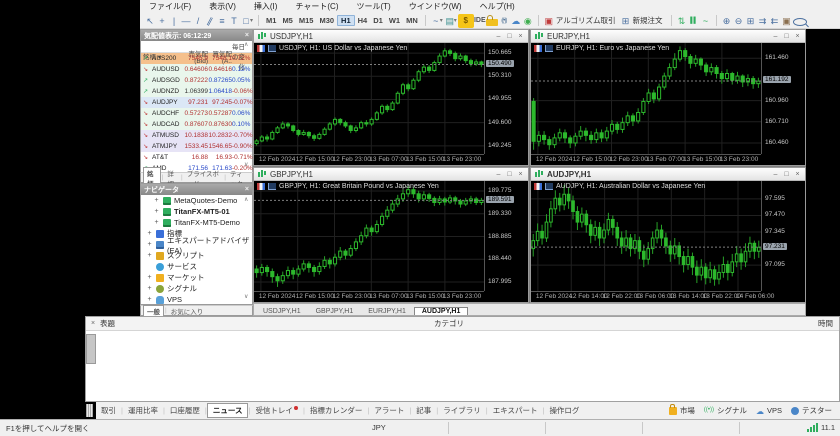 Image resolution: width=840 pixels, height=436 pixels. What do you see at coordinates (196, 266) in the screenshot?
I see `tree-item: サービス` at bounding box center [196, 266].